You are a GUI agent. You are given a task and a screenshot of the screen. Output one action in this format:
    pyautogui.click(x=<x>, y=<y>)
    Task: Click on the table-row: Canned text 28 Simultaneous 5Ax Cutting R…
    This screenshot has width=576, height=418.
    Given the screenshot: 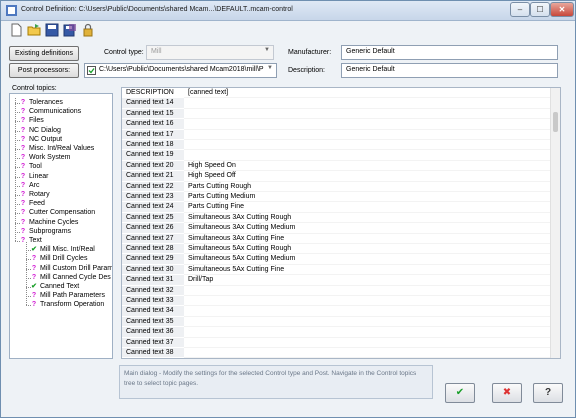 What is the action you would take?
    pyautogui.click(x=337, y=249)
    